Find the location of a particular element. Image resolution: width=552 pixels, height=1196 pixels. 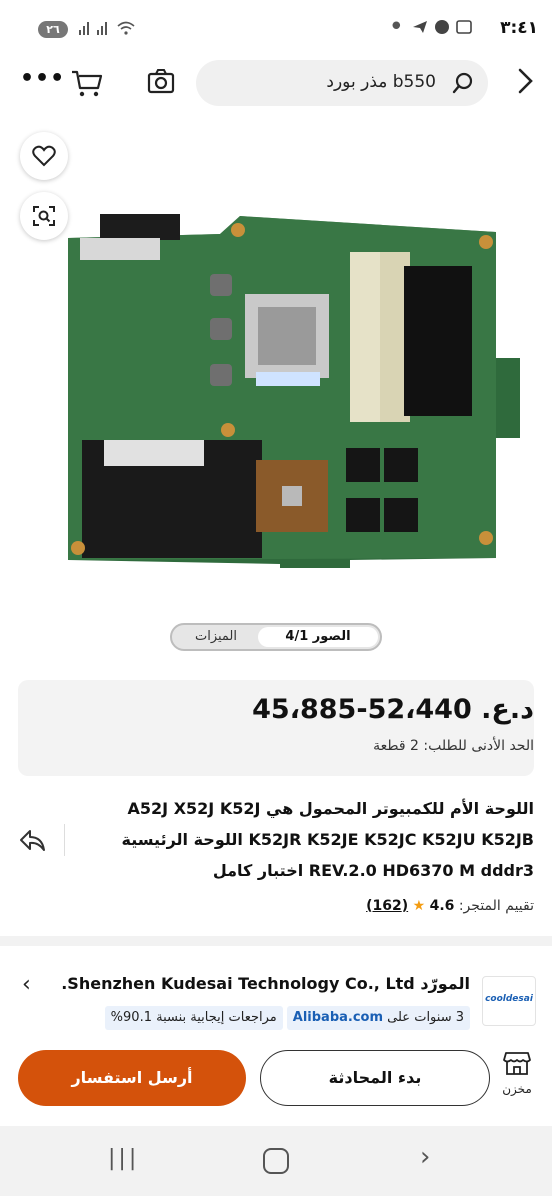

notification-icons is located at coordinates (443, 29).